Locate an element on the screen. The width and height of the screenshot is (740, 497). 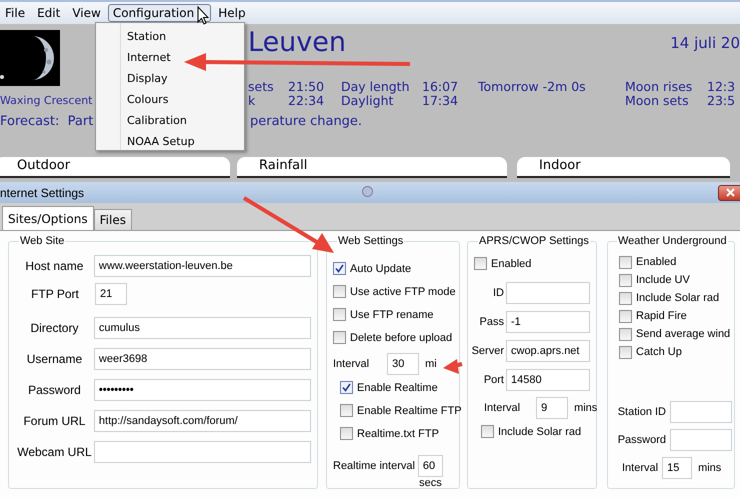
field-label: Port is located at coordinates (494, 380).